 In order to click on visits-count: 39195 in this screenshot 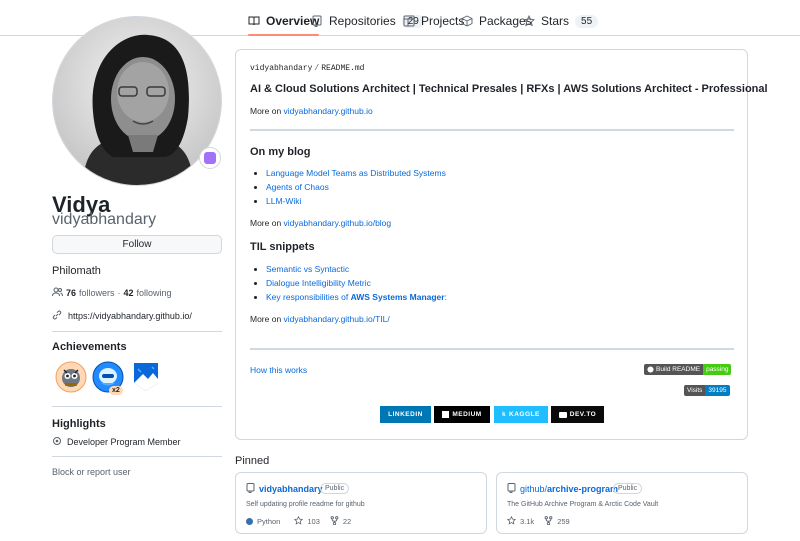, I will do `click(717, 390)`.